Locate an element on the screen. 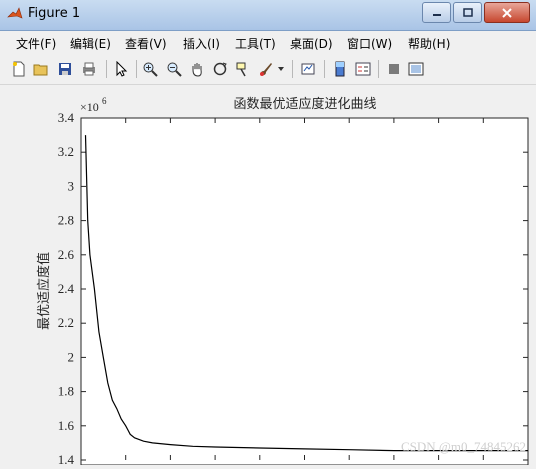  y-tick-label: 2 is located at coordinates (71, 356).